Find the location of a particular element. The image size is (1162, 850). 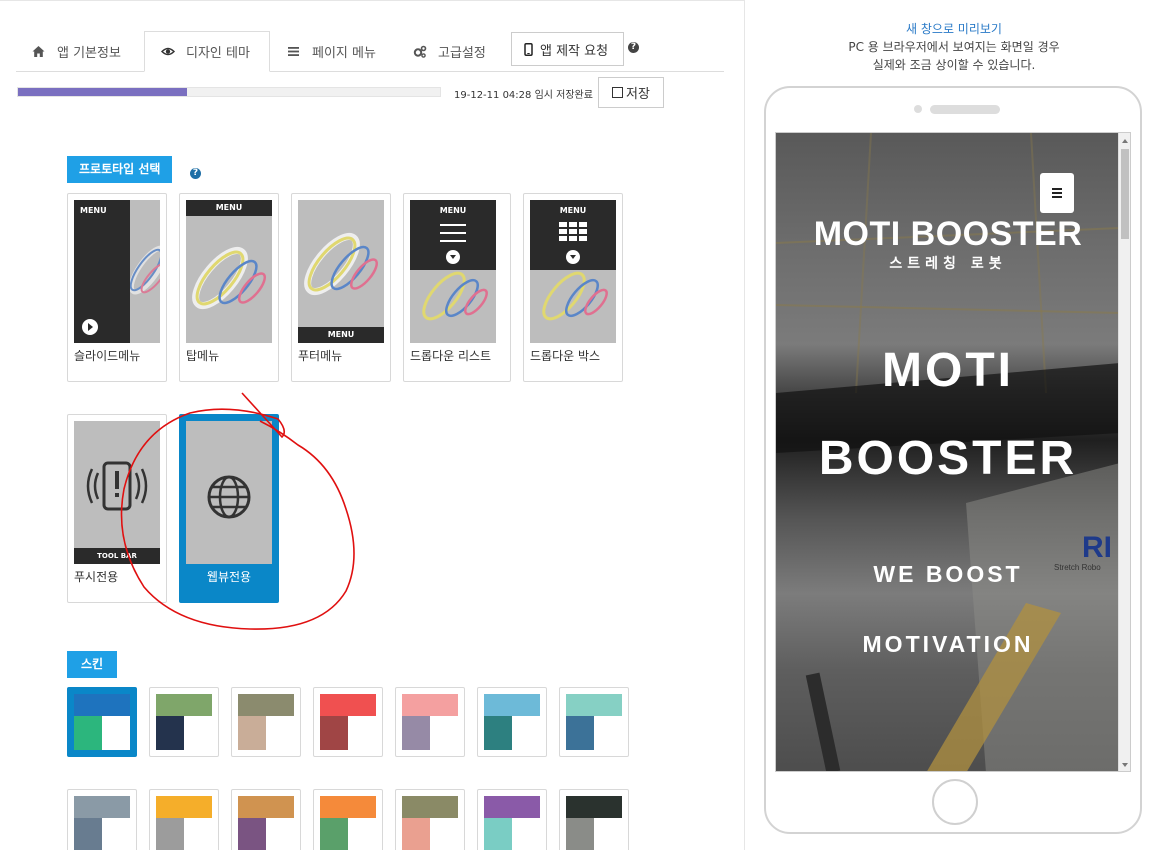

tab-design-theme: 디자인 테마 is located at coordinates (207, 51).